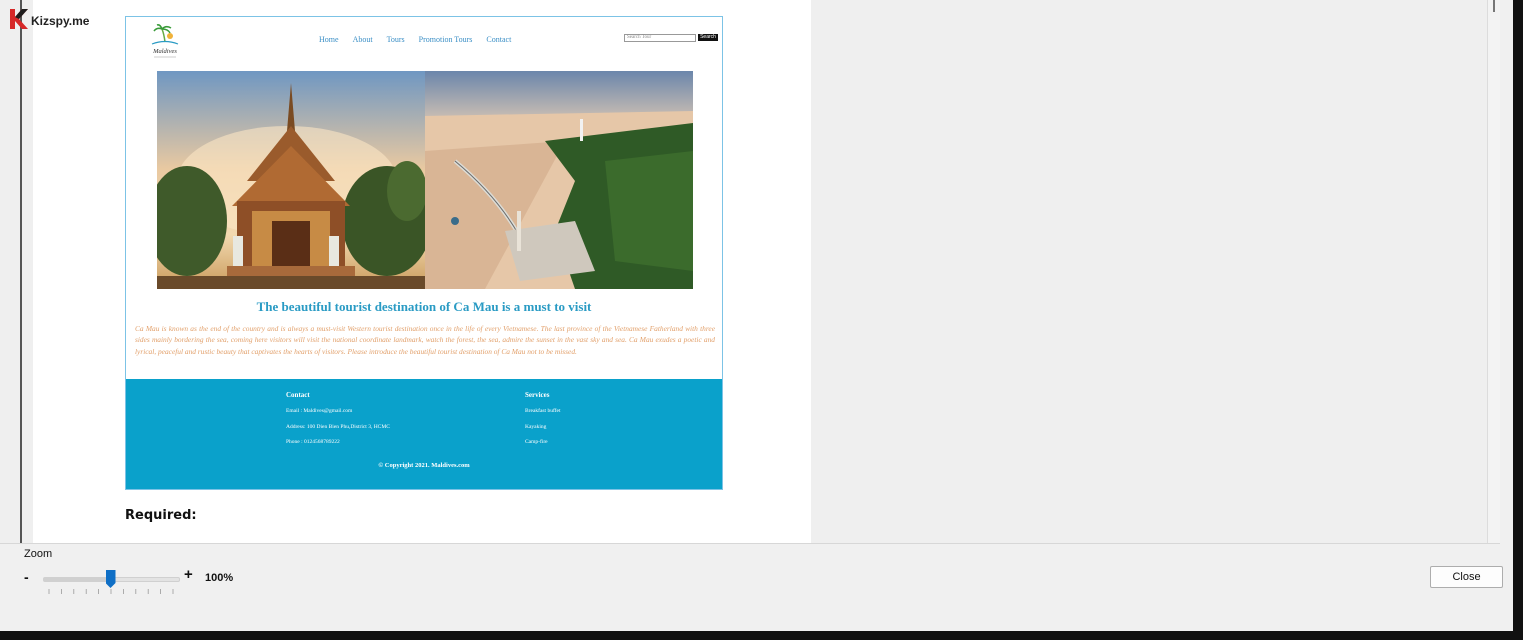 The image size is (1523, 640). I want to click on footer-contact-heading: Contact, so click(298, 395).